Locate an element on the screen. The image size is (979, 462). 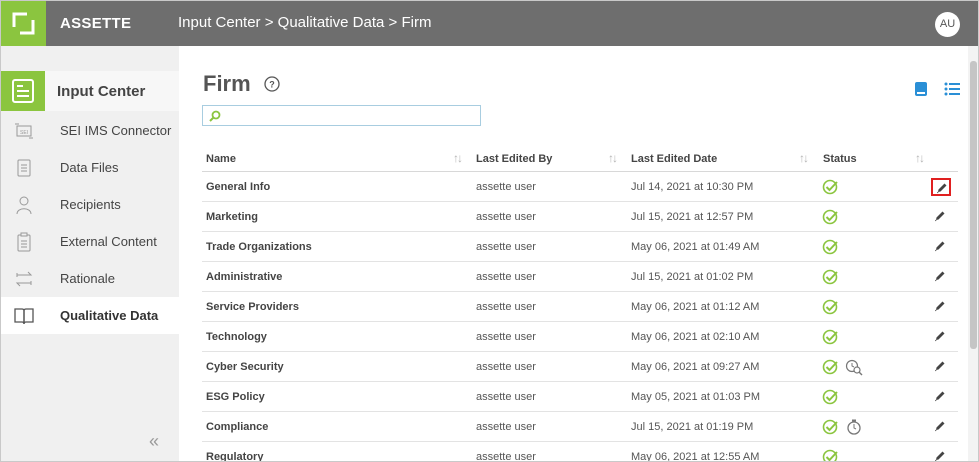
row-name: Trade Organizations is located at coordinates (259, 247).